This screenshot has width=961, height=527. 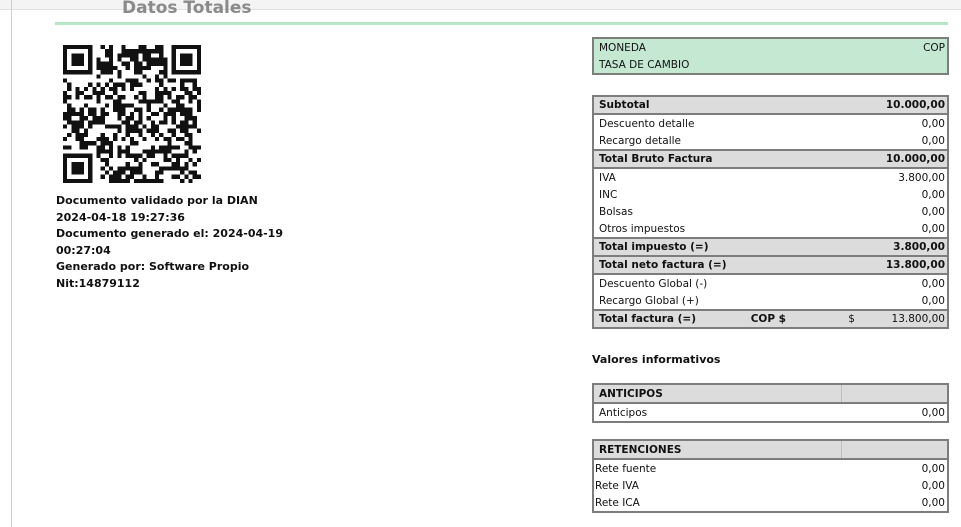 What do you see at coordinates (653, 283) in the screenshot?
I see `descuento-global-label: Descuento Global (-)` at bounding box center [653, 283].